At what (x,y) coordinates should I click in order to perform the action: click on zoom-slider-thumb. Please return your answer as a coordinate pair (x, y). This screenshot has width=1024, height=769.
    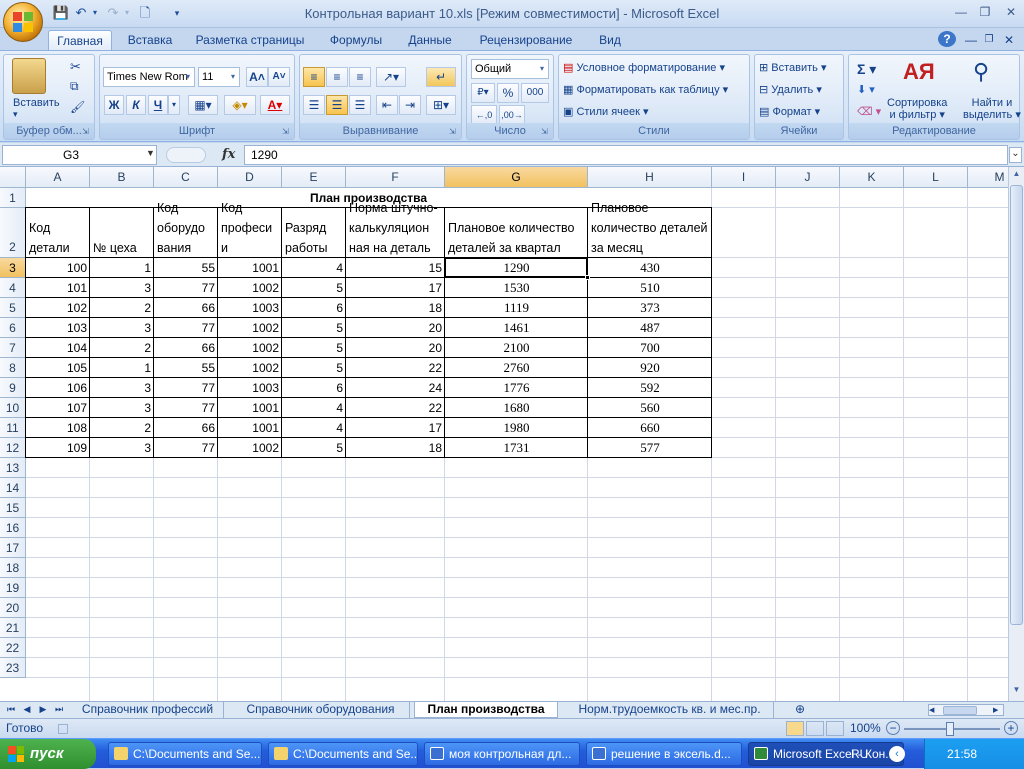
    Looking at the image, I should click on (950, 729).